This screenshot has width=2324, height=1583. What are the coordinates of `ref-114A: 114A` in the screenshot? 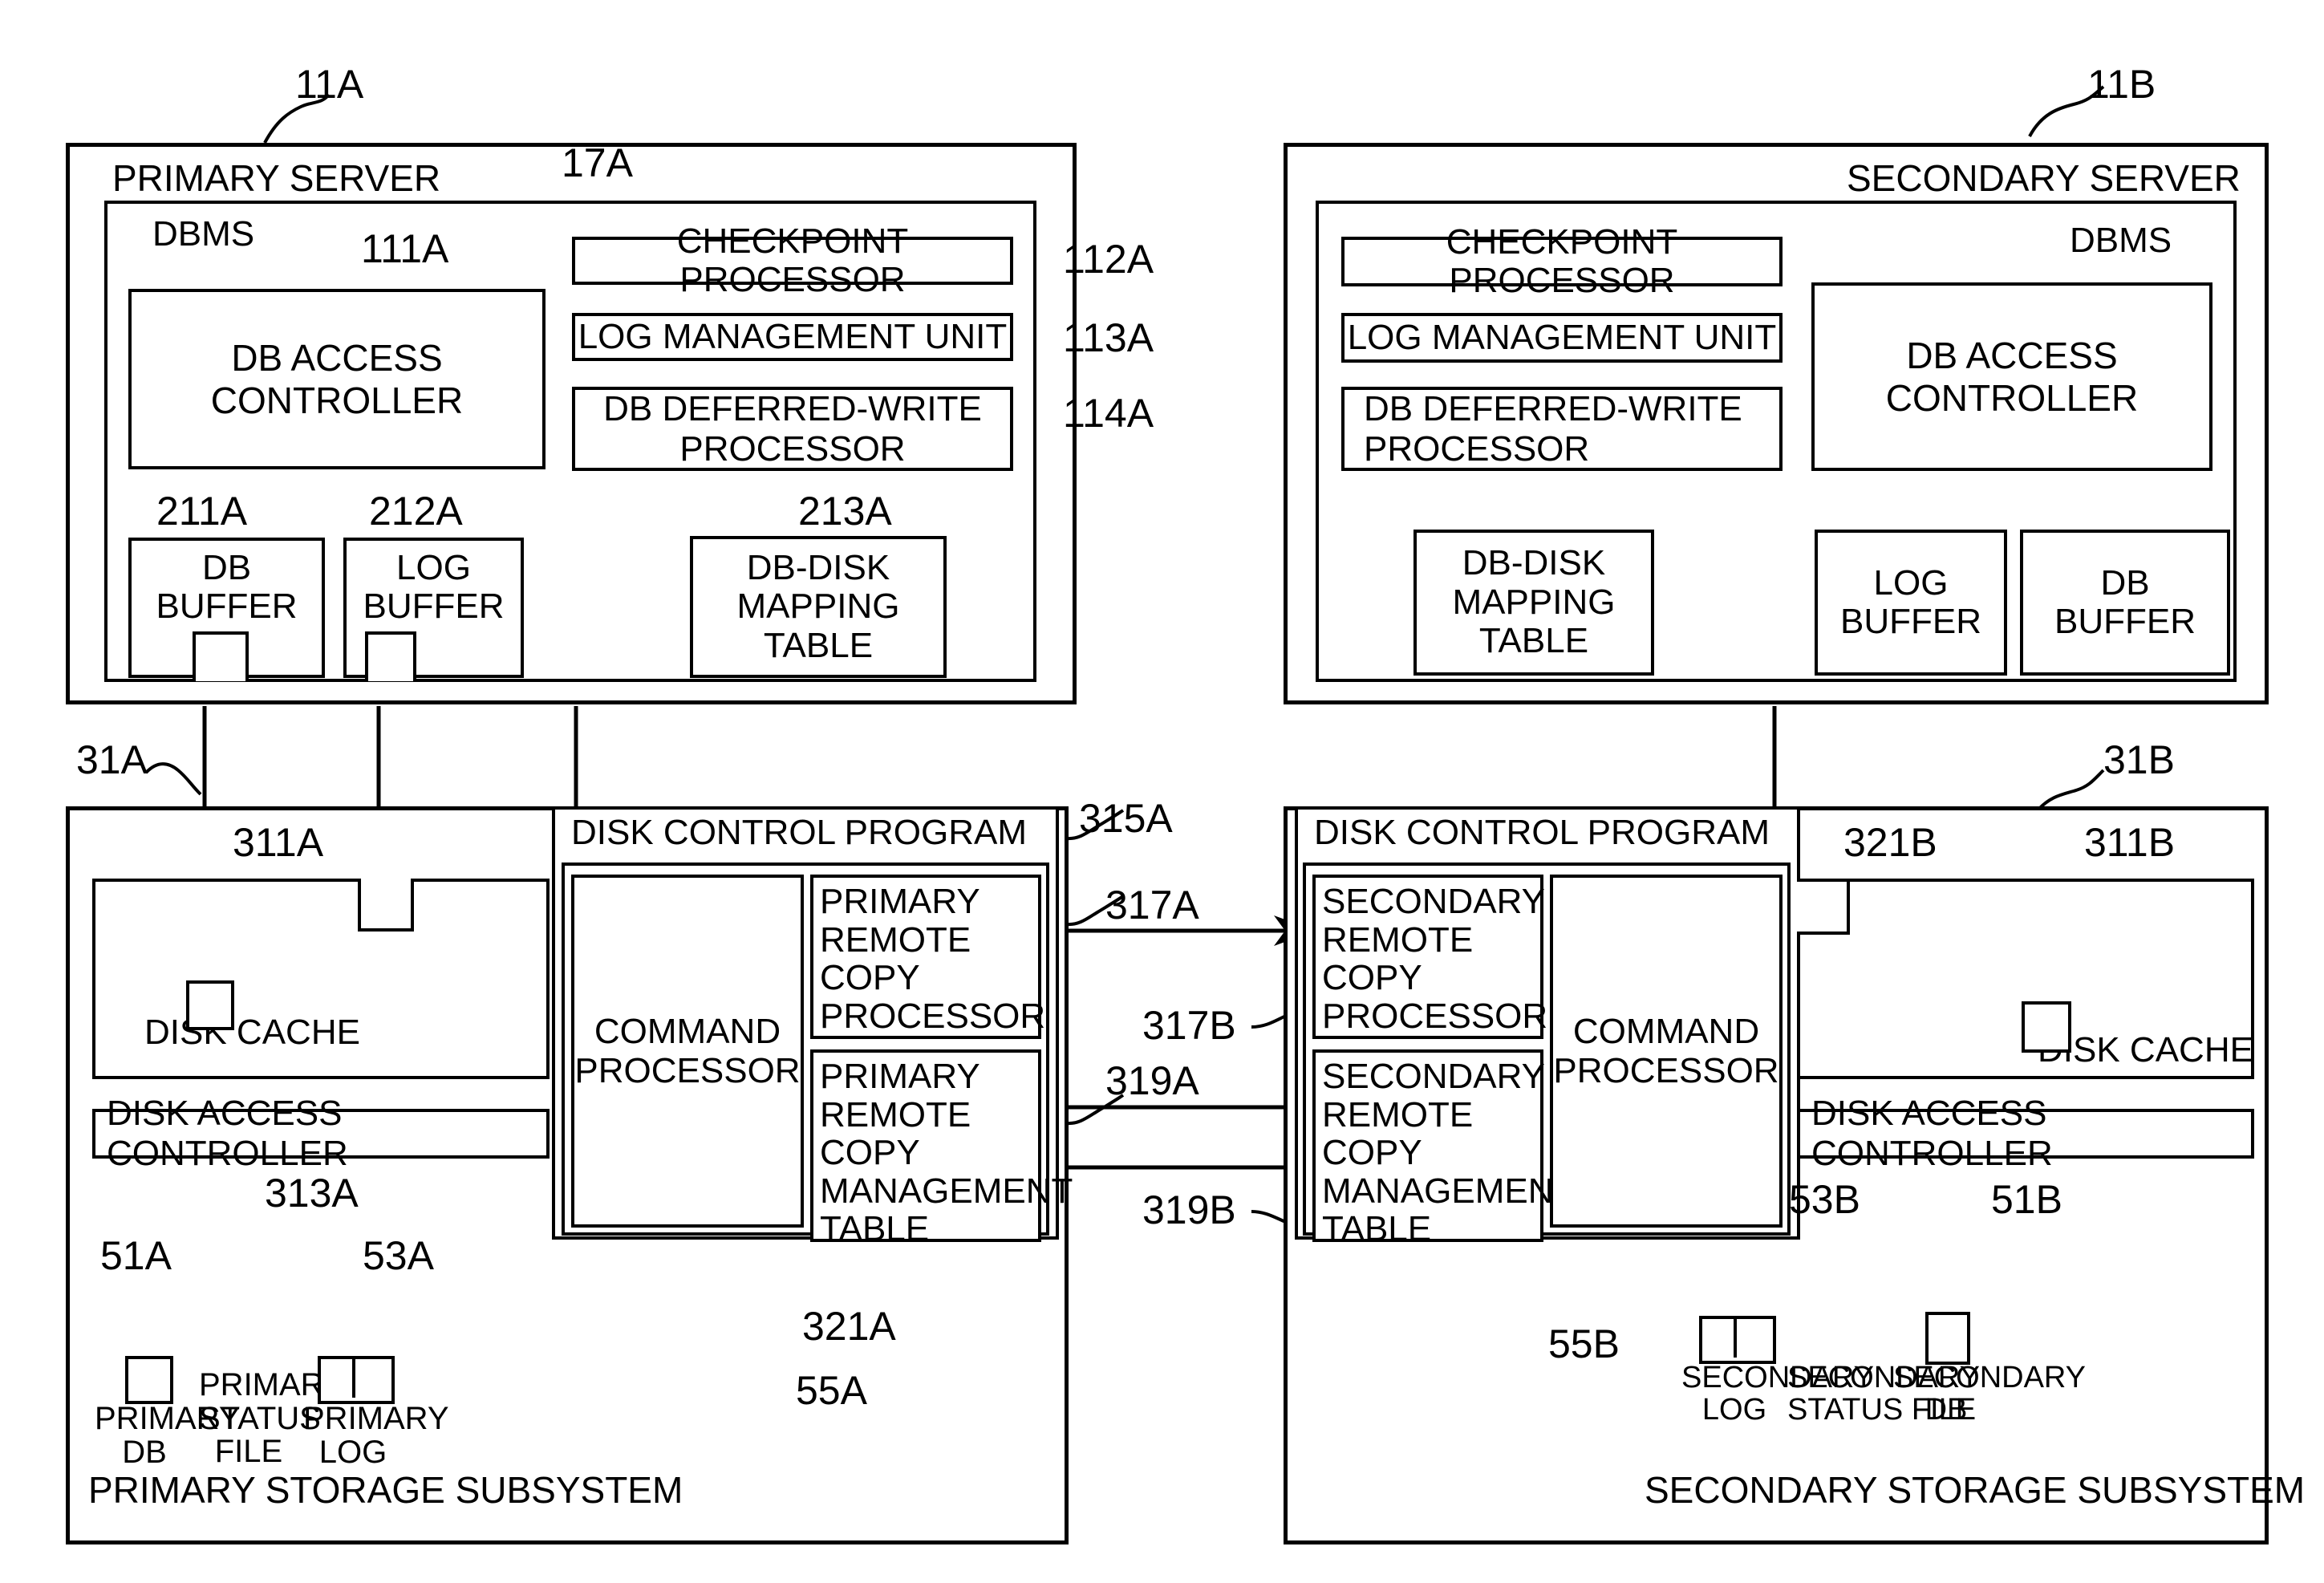 It's located at (1108, 414).